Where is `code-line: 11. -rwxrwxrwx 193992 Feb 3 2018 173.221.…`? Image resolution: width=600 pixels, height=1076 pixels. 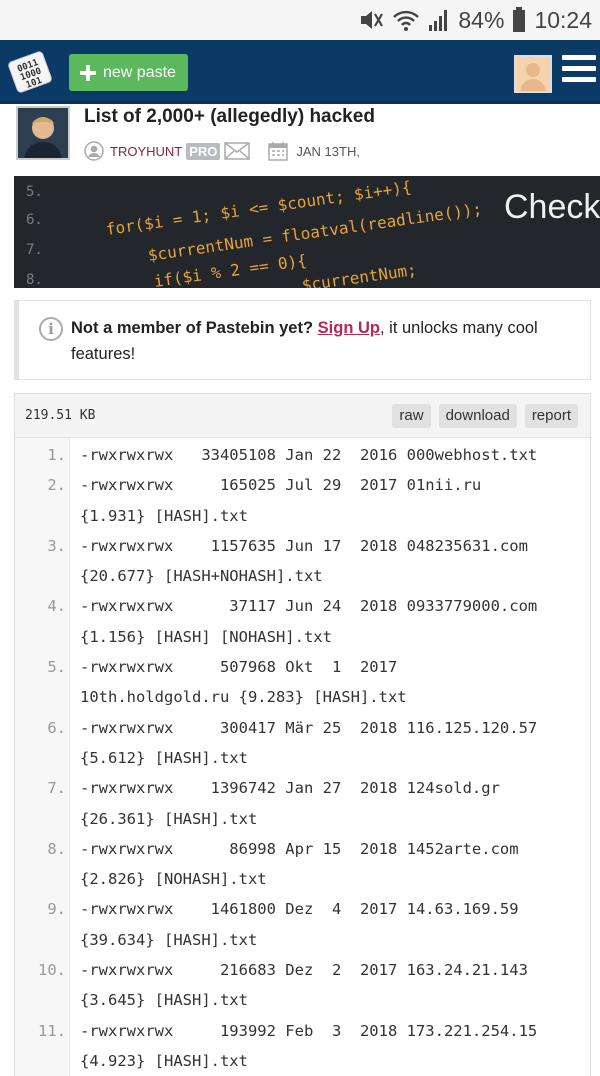 code-line: 11. -rwxrwxrwx 193992 Feb 3 2018 173.221.… is located at coordinates (302, 1046).